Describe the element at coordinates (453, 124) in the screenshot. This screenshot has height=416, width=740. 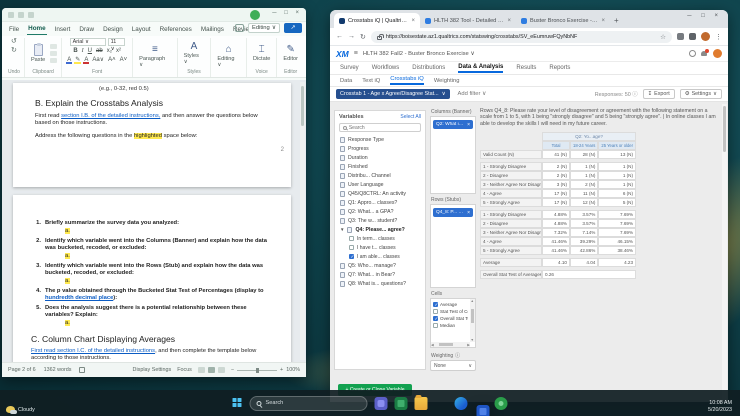
I see `banner-chip: Q2: What is your age?×` at that location.